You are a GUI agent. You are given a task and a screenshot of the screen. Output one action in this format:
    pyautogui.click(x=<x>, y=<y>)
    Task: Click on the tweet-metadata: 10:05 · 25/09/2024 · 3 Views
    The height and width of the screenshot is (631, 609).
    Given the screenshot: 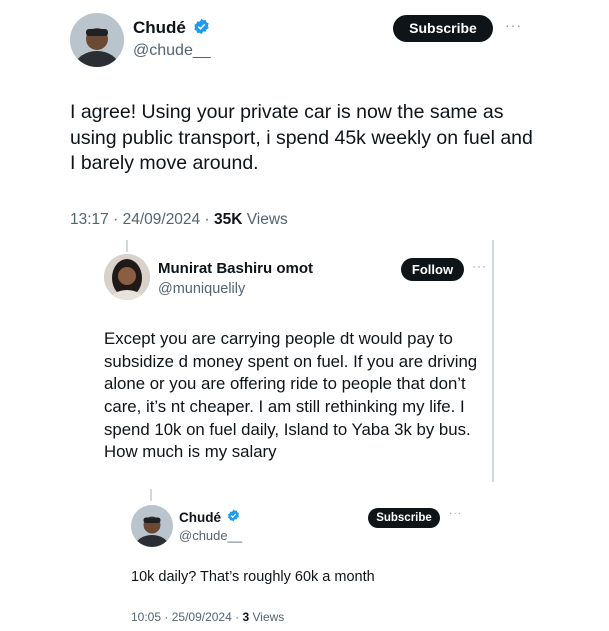 What is the action you would take?
    pyautogui.click(x=207, y=617)
    